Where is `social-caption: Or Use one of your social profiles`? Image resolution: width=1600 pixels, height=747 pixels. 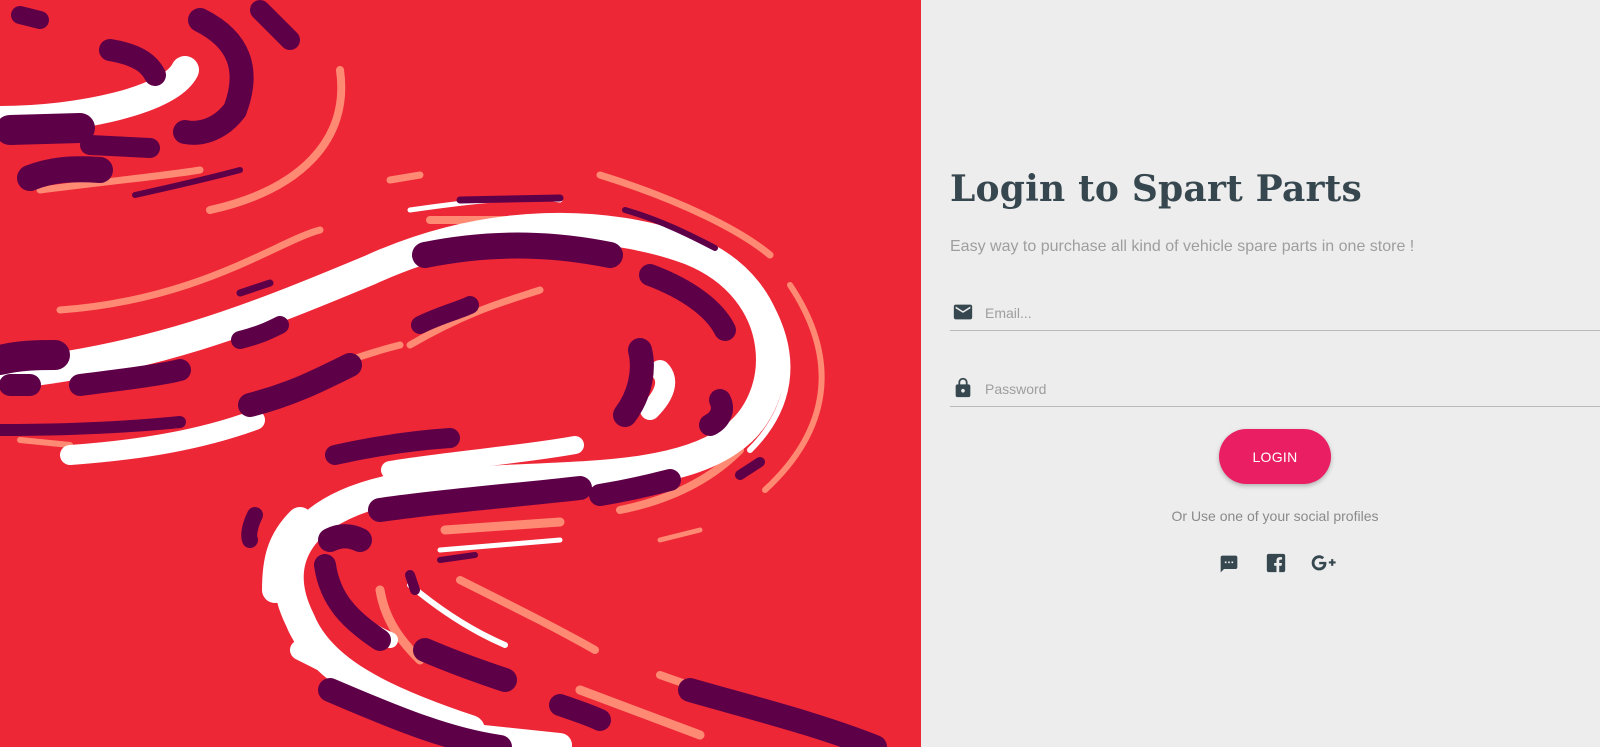
social-caption: Or Use one of your social profiles is located at coordinates (1275, 516).